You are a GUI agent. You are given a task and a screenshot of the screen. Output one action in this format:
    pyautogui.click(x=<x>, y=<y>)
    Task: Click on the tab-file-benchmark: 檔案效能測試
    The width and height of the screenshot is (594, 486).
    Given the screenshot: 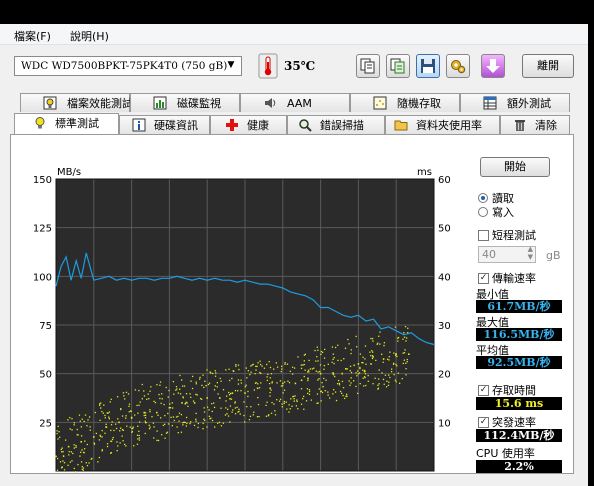 What is the action you would take?
    pyautogui.click(x=76, y=102)
    